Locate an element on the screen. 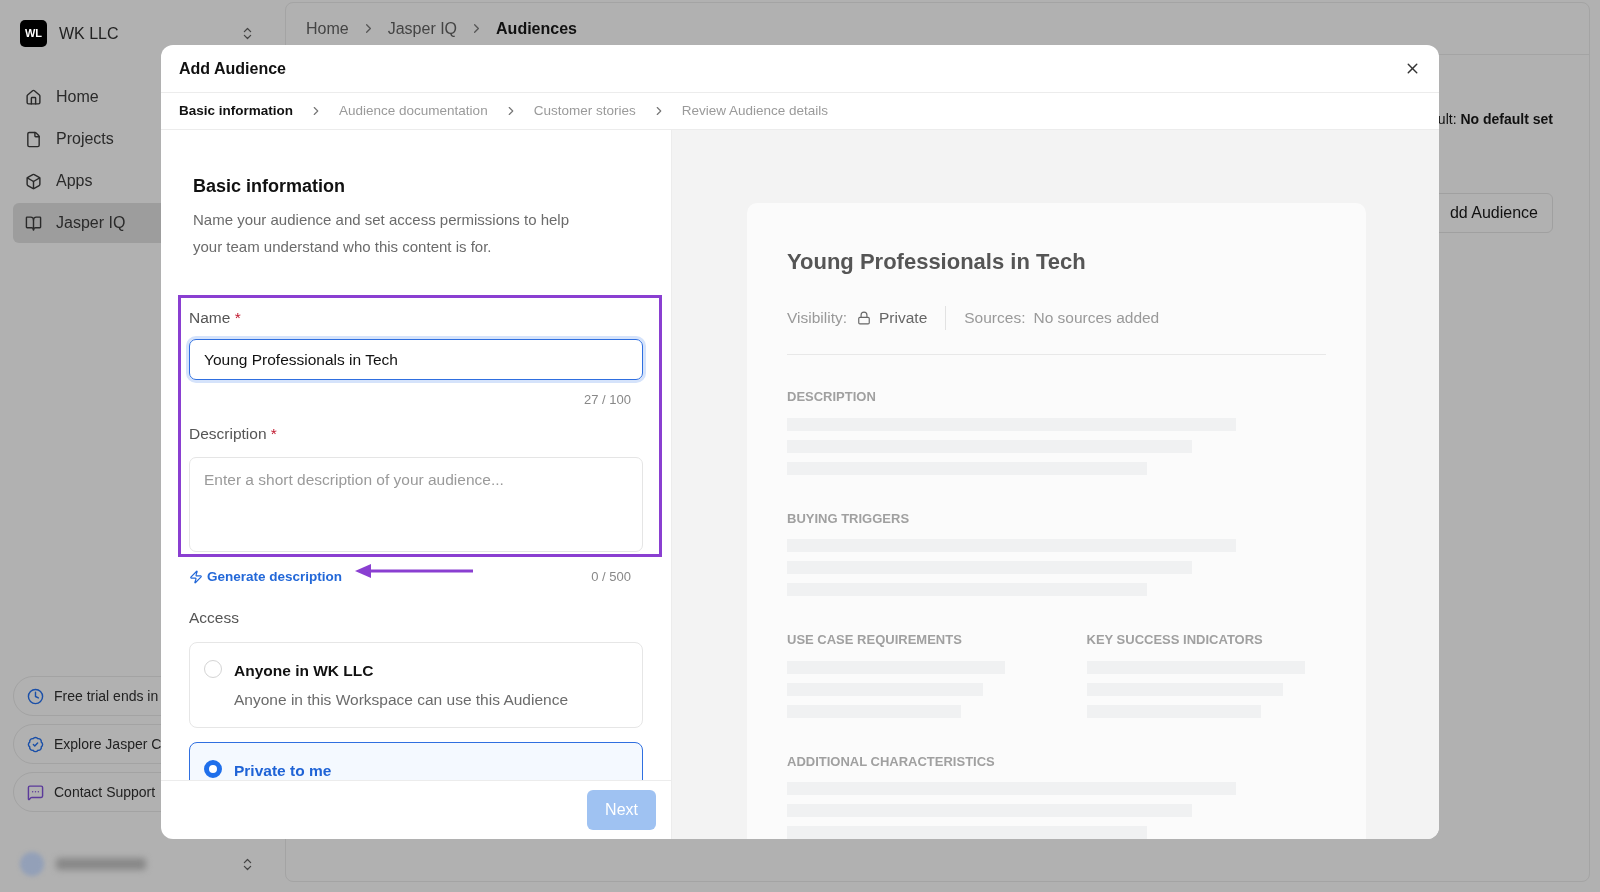  breadcrumb-link: Jasper IQ is located at coordinates (422, 28).